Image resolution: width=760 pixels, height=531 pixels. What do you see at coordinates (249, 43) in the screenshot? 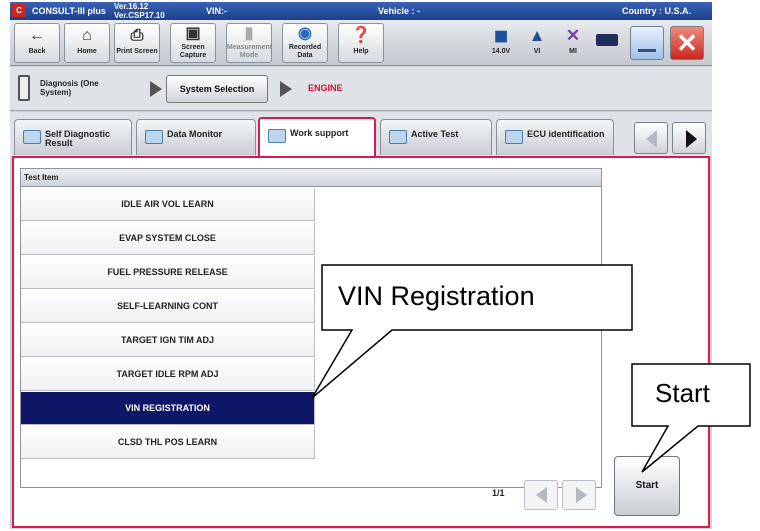
I see `measurement-mode-button: ▮ Measurement Mode` at bounding box center [249, 43].